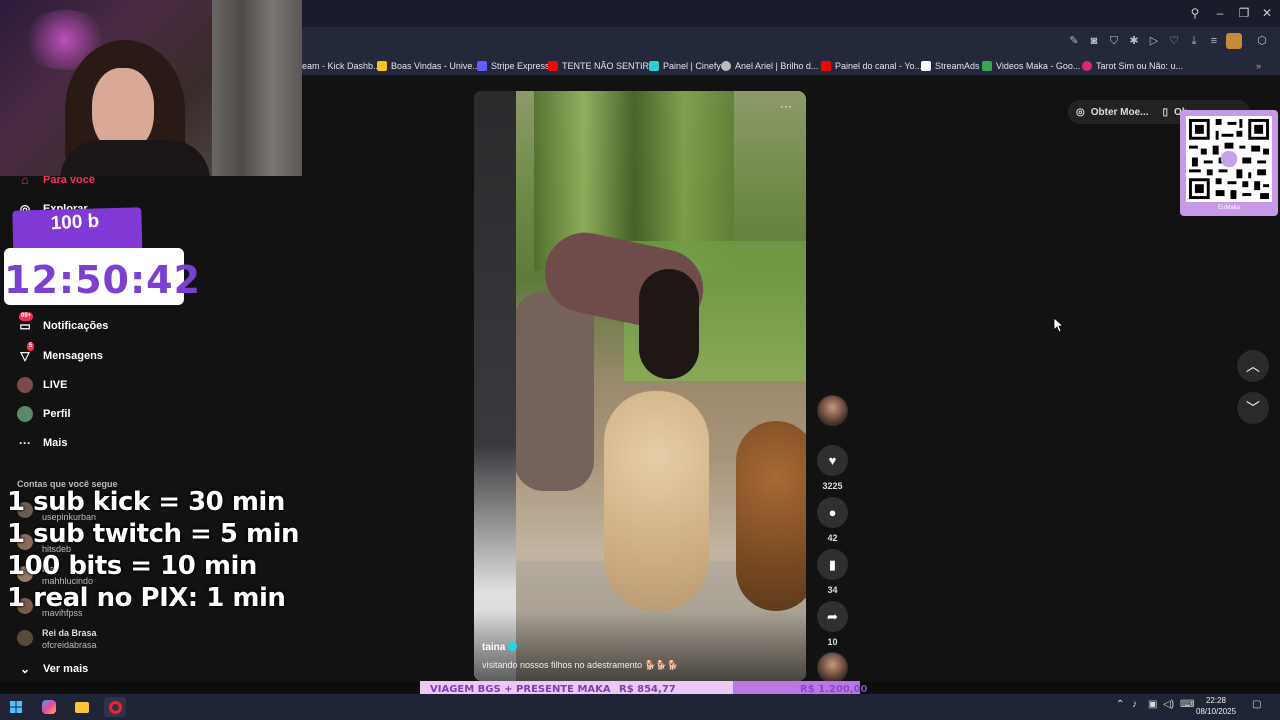  I want to click on cinefy-icon, so click(654, 65).